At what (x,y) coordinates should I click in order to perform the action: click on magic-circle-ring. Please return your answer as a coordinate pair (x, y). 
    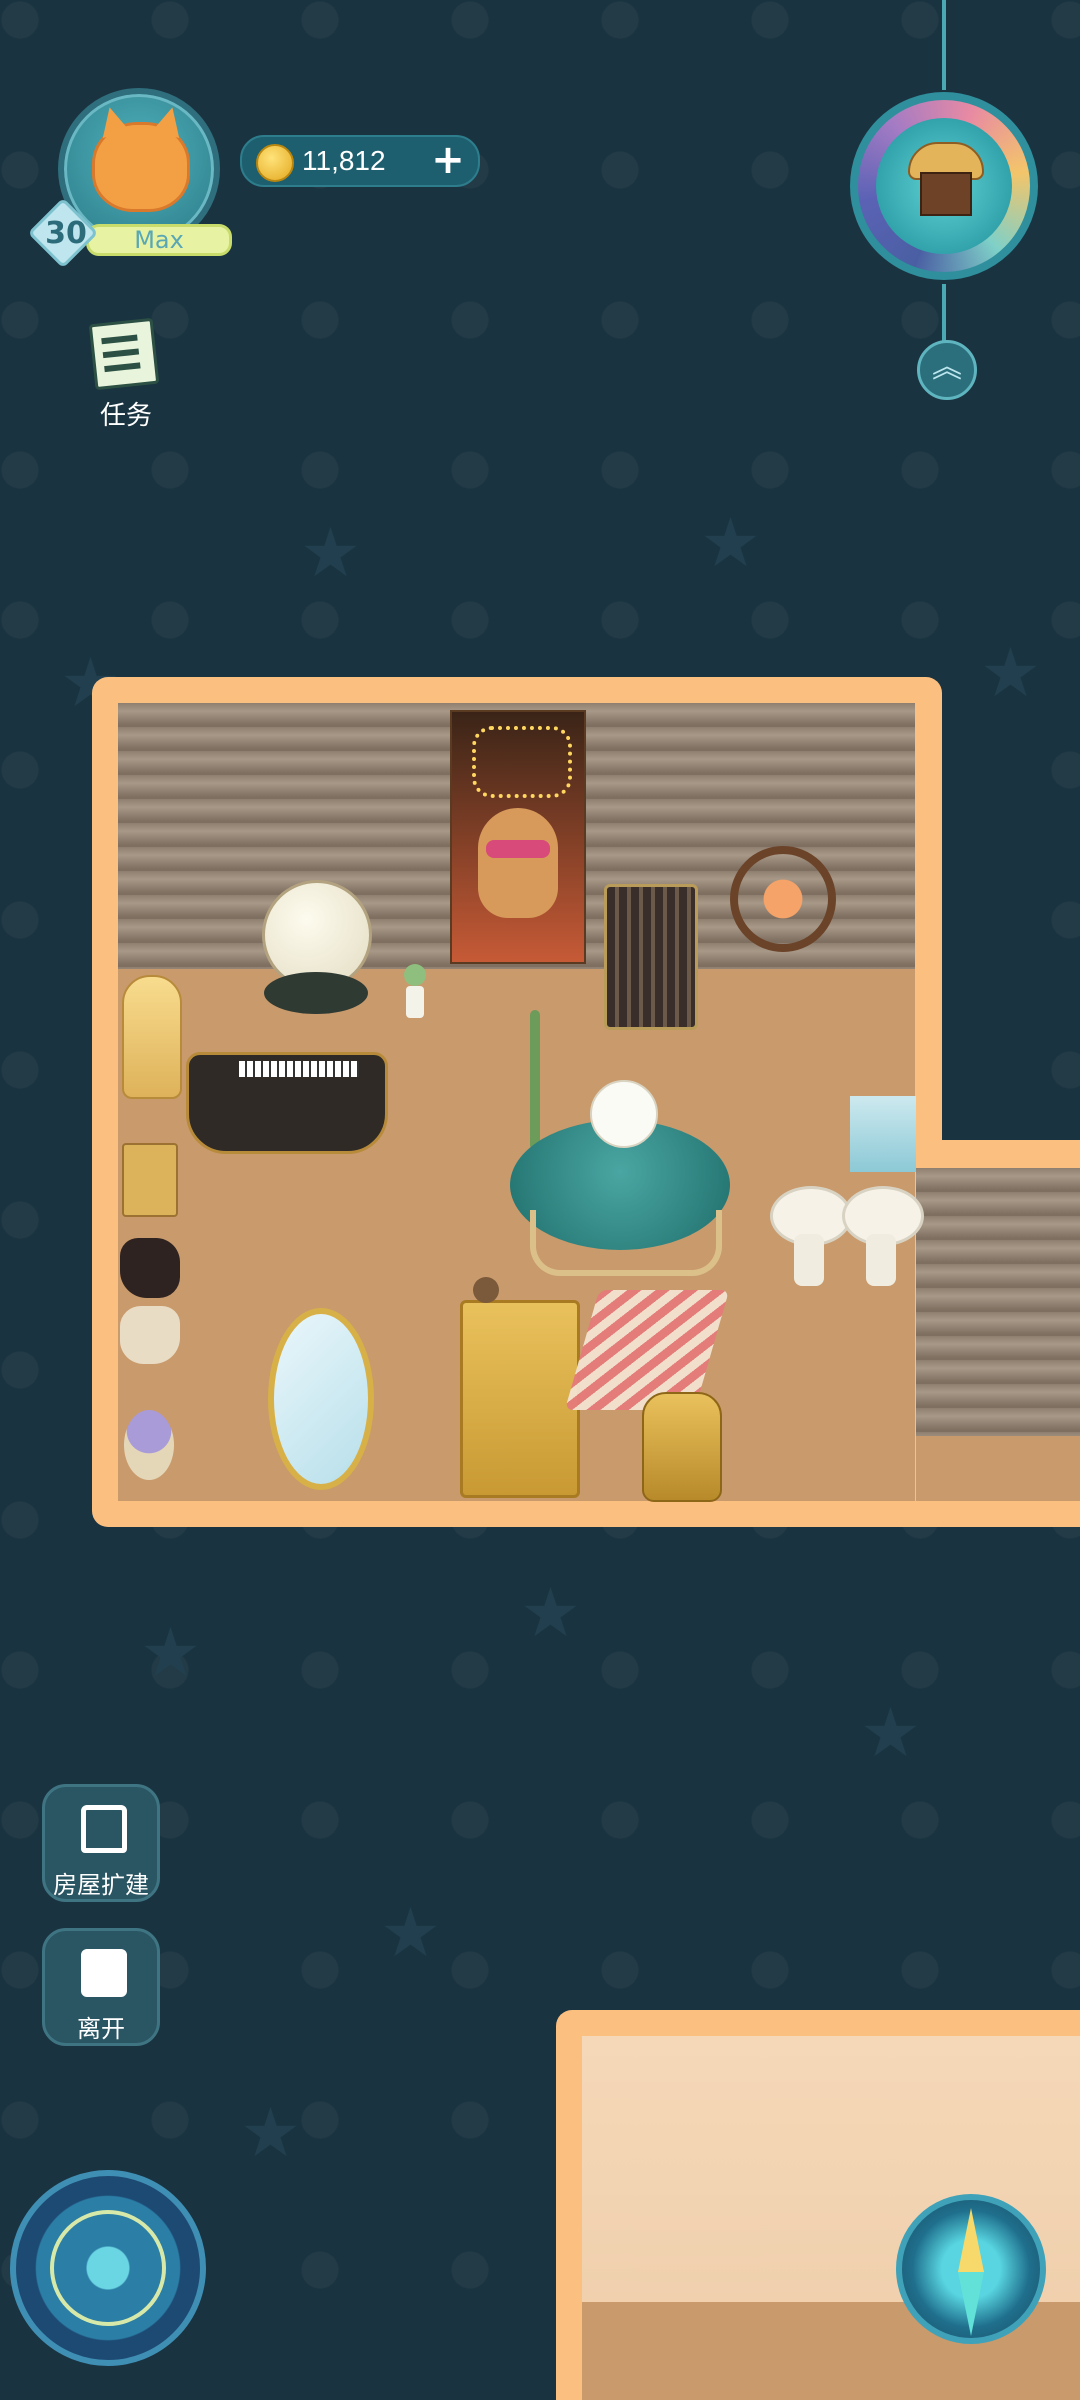
    Looking at the image, I should click on (108, 2268).